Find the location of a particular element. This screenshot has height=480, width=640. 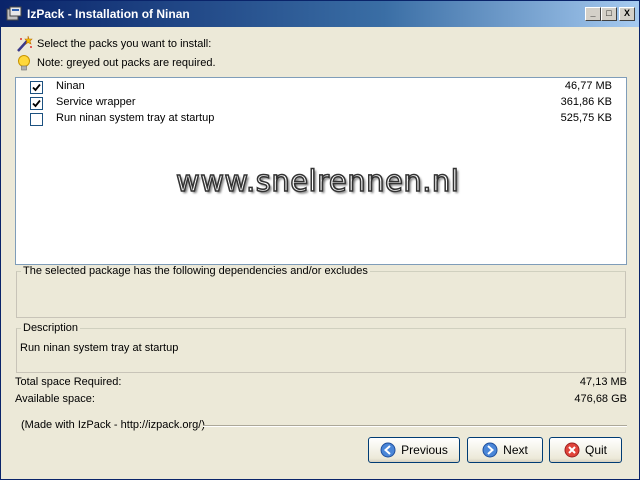

next-button: Next is located at coordinates (505, 450).